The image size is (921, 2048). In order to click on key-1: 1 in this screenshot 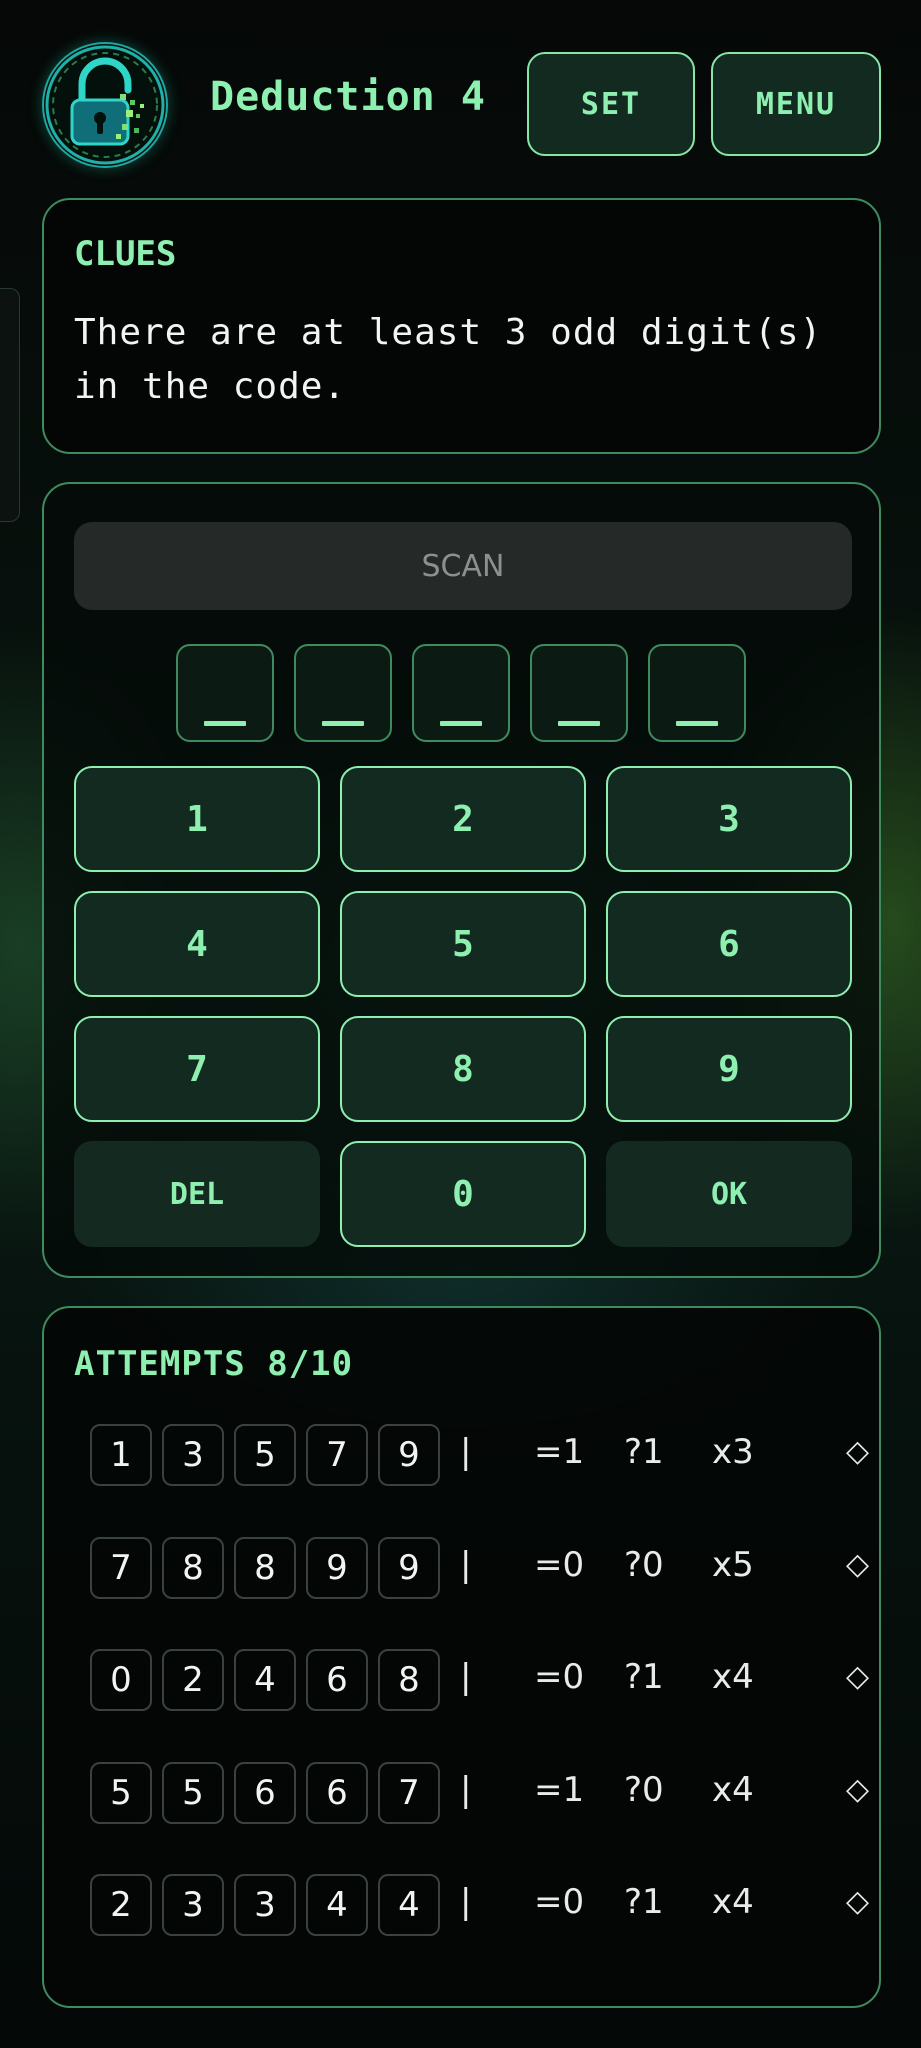, I will do `click(197, 819)`.